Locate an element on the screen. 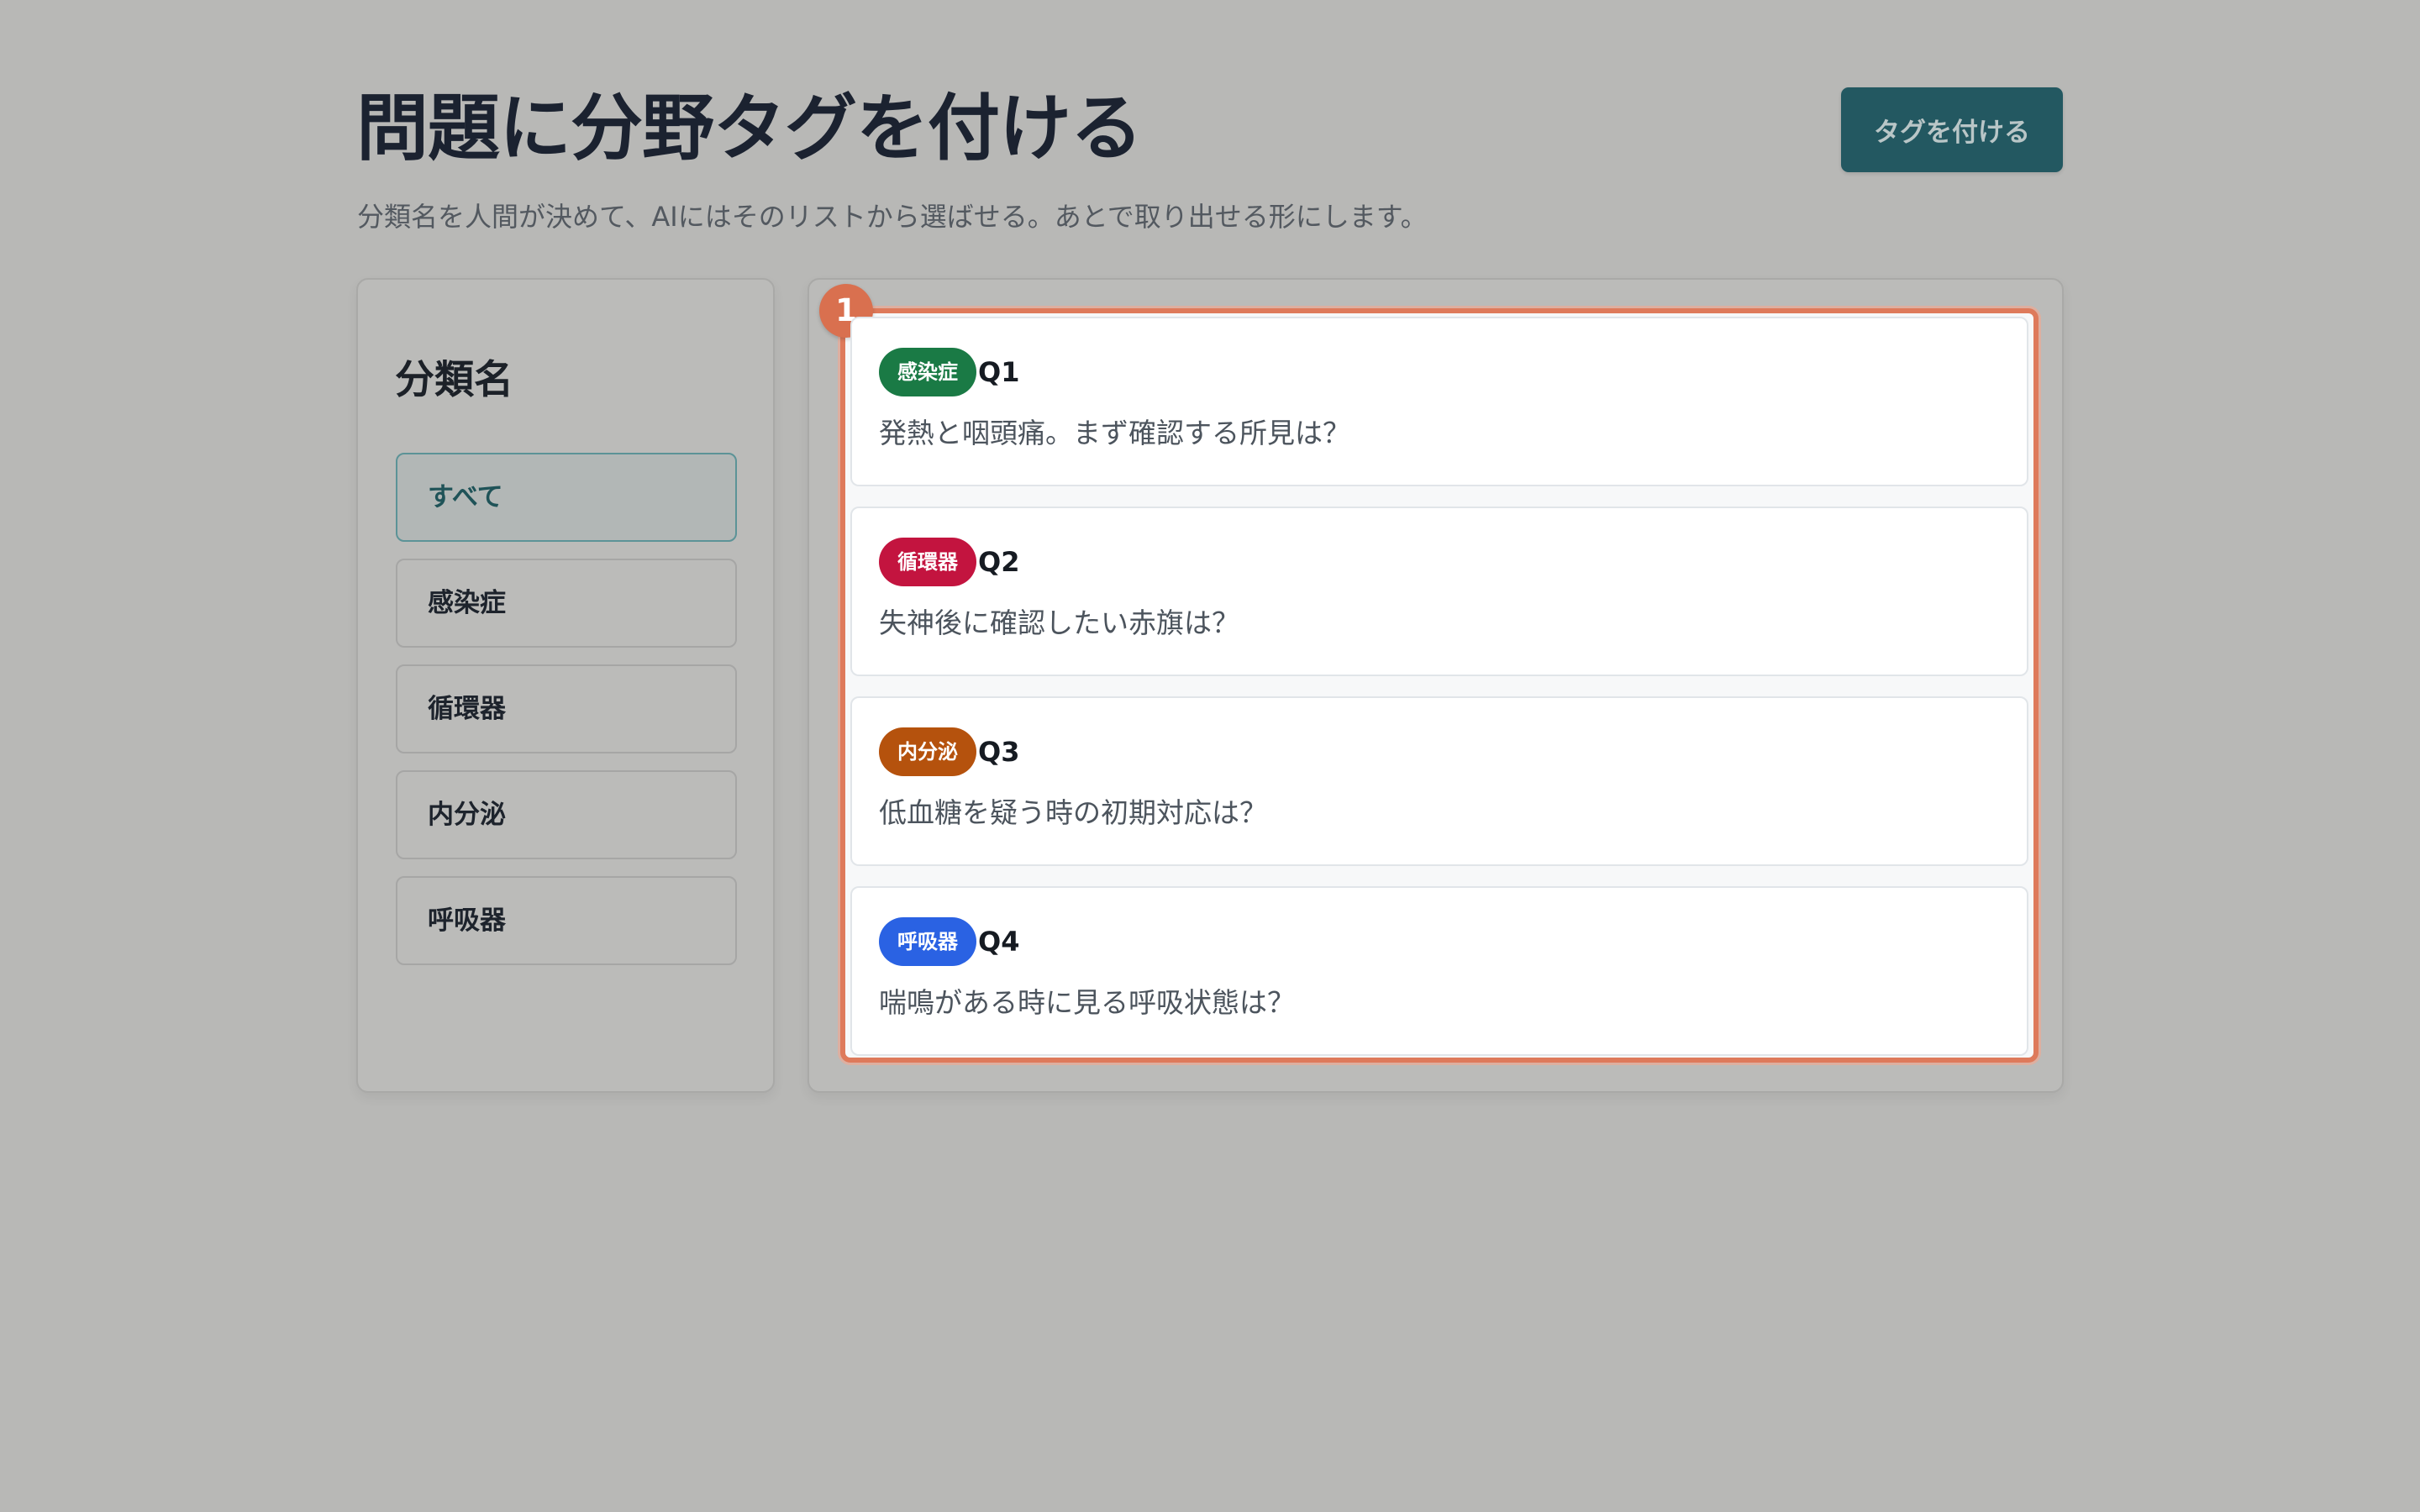 This screenshot has width=2420, height=1512. question-text: 失神後に確認したい赤旗は？ is located at coordinates (1059, 622).